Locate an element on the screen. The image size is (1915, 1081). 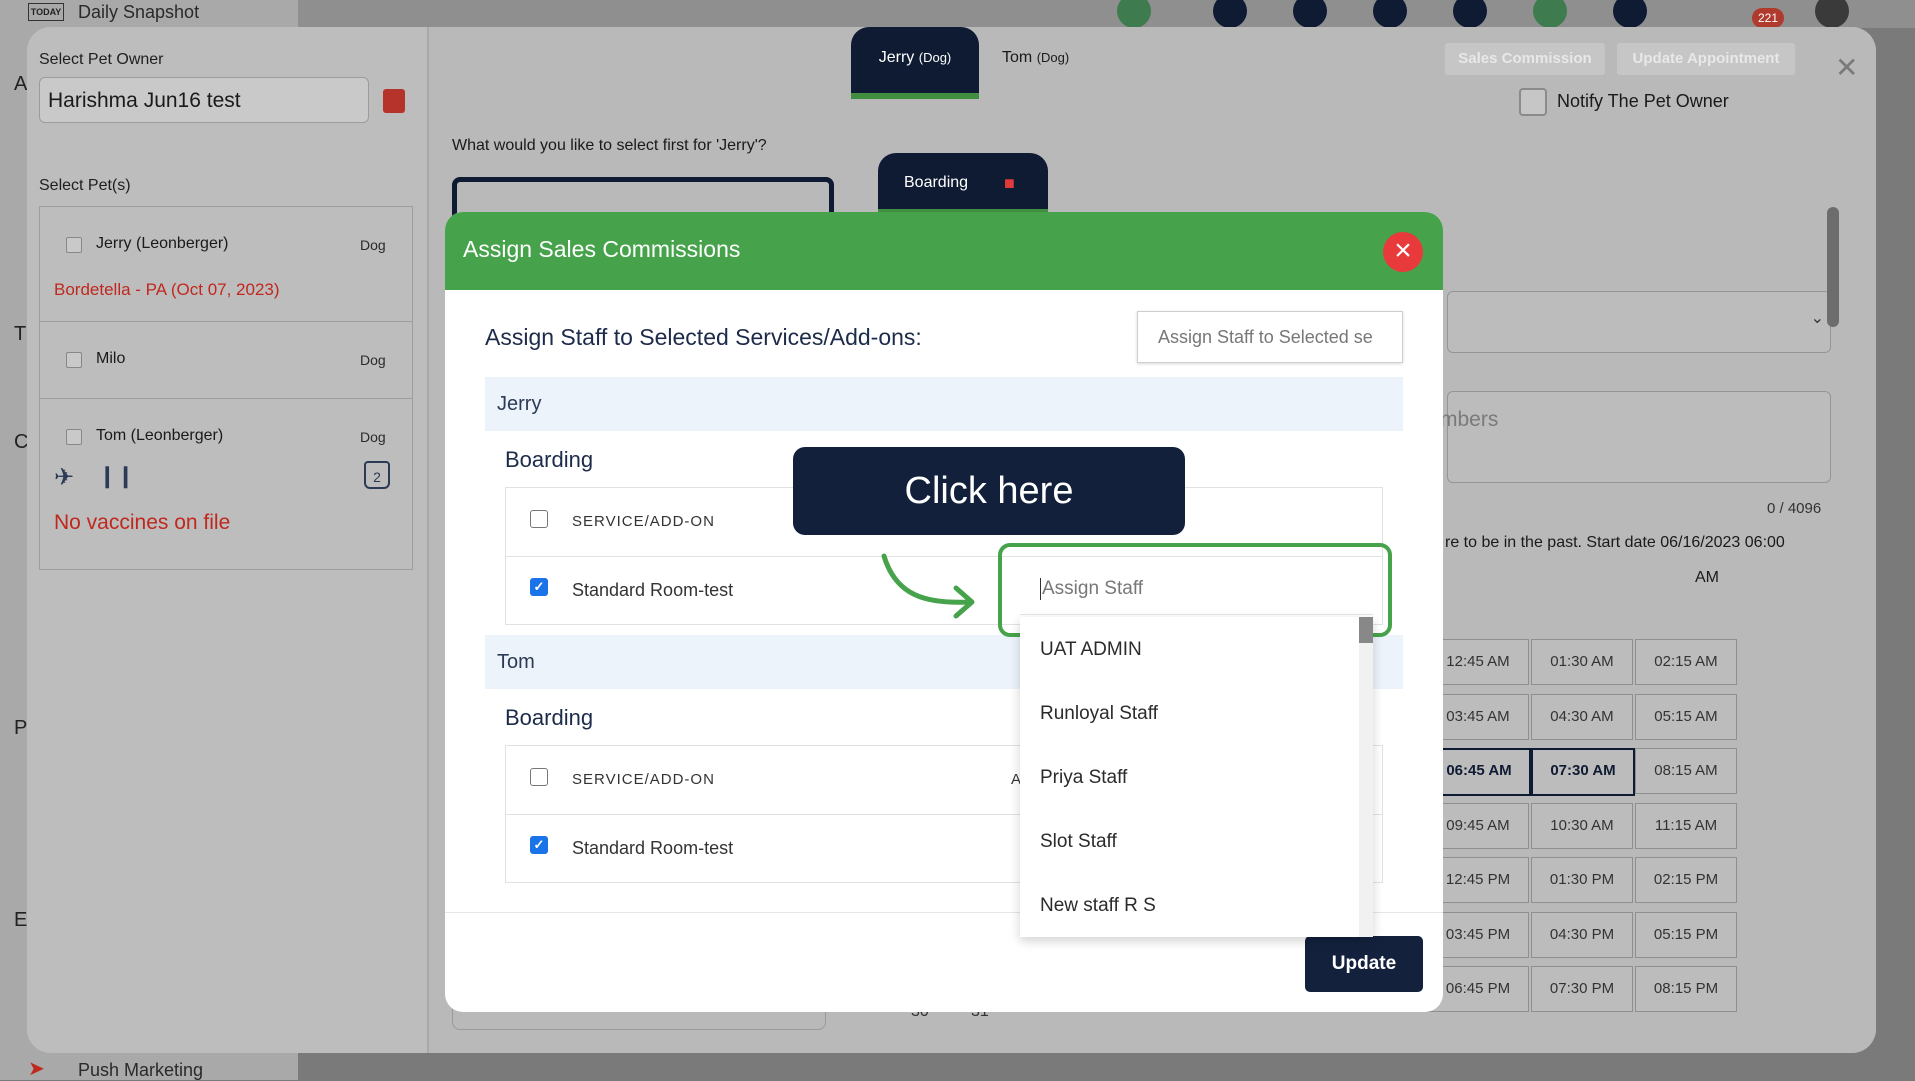
notes-textarea: mbers is located at coordinates (1635, 437).